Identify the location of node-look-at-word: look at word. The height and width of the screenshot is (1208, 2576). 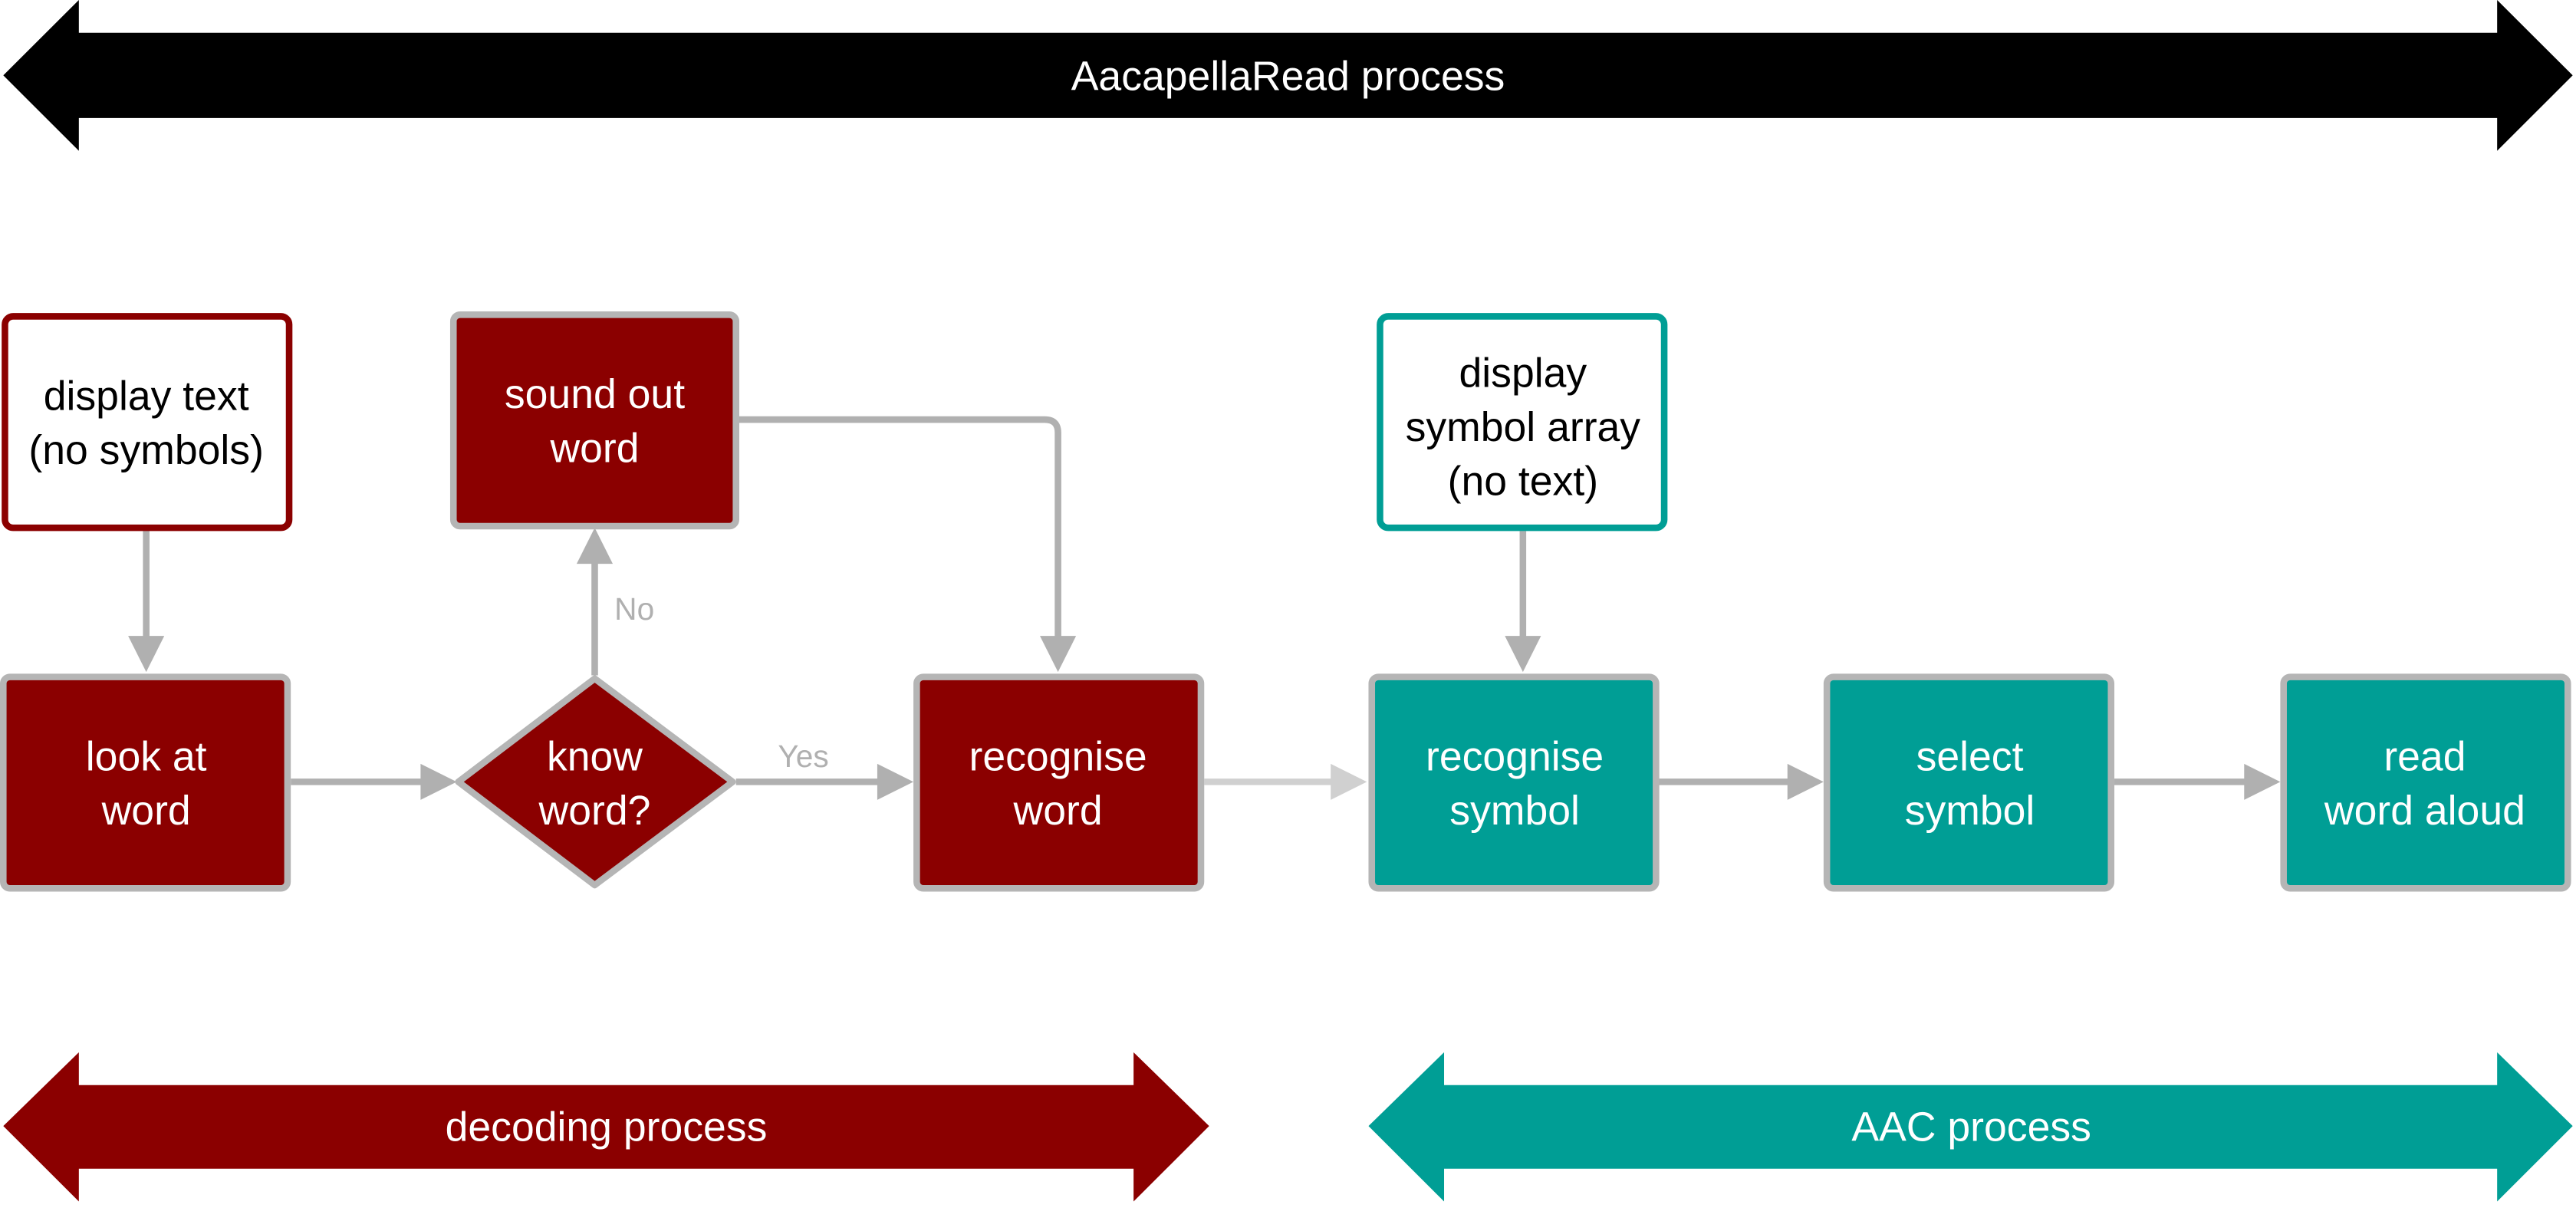
(145, 782).